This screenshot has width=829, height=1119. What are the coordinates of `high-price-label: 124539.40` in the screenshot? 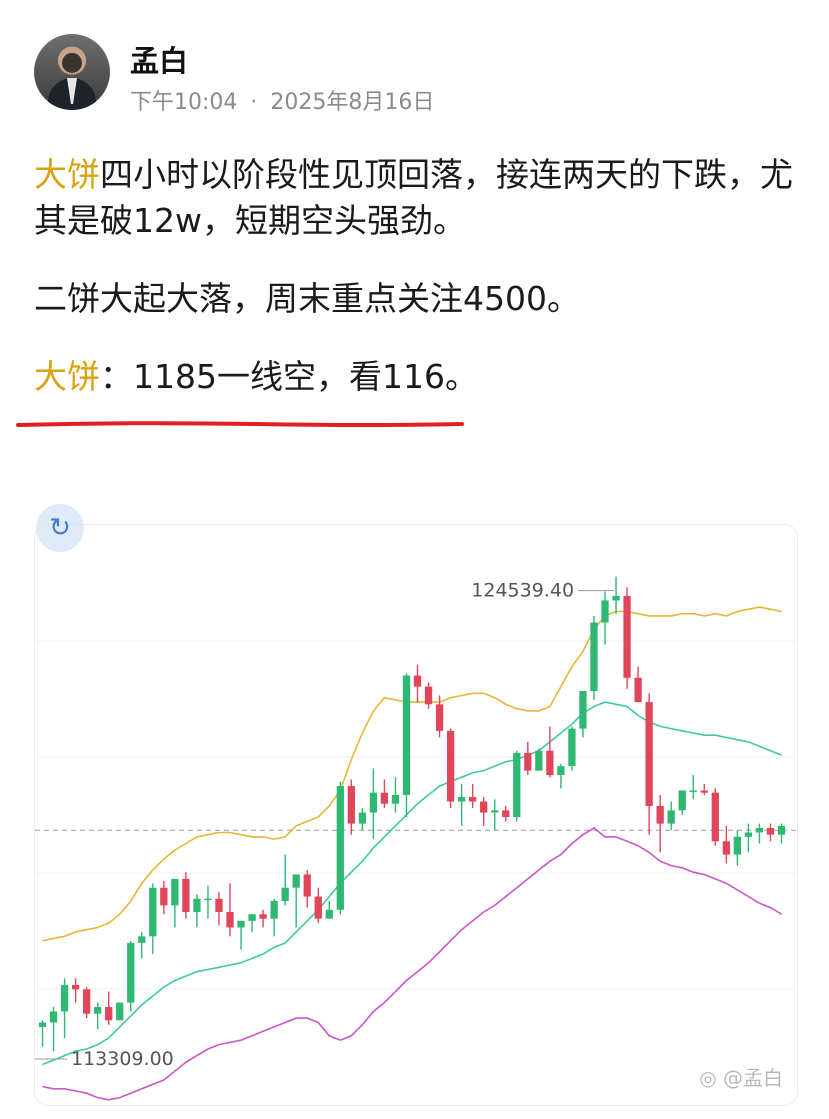 It's located at (522, 591).